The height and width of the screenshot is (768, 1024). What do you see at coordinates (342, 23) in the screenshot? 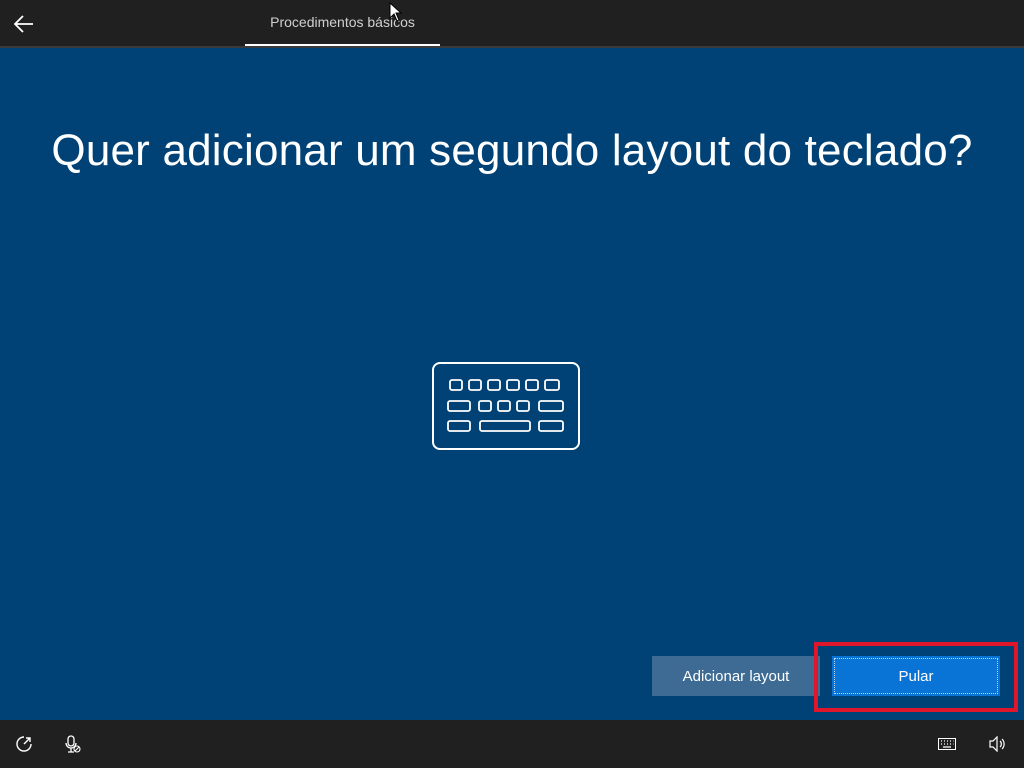
I see `tab-procedimentos-basicos: Procedimentos básicos` at bounding box center [342, 23].